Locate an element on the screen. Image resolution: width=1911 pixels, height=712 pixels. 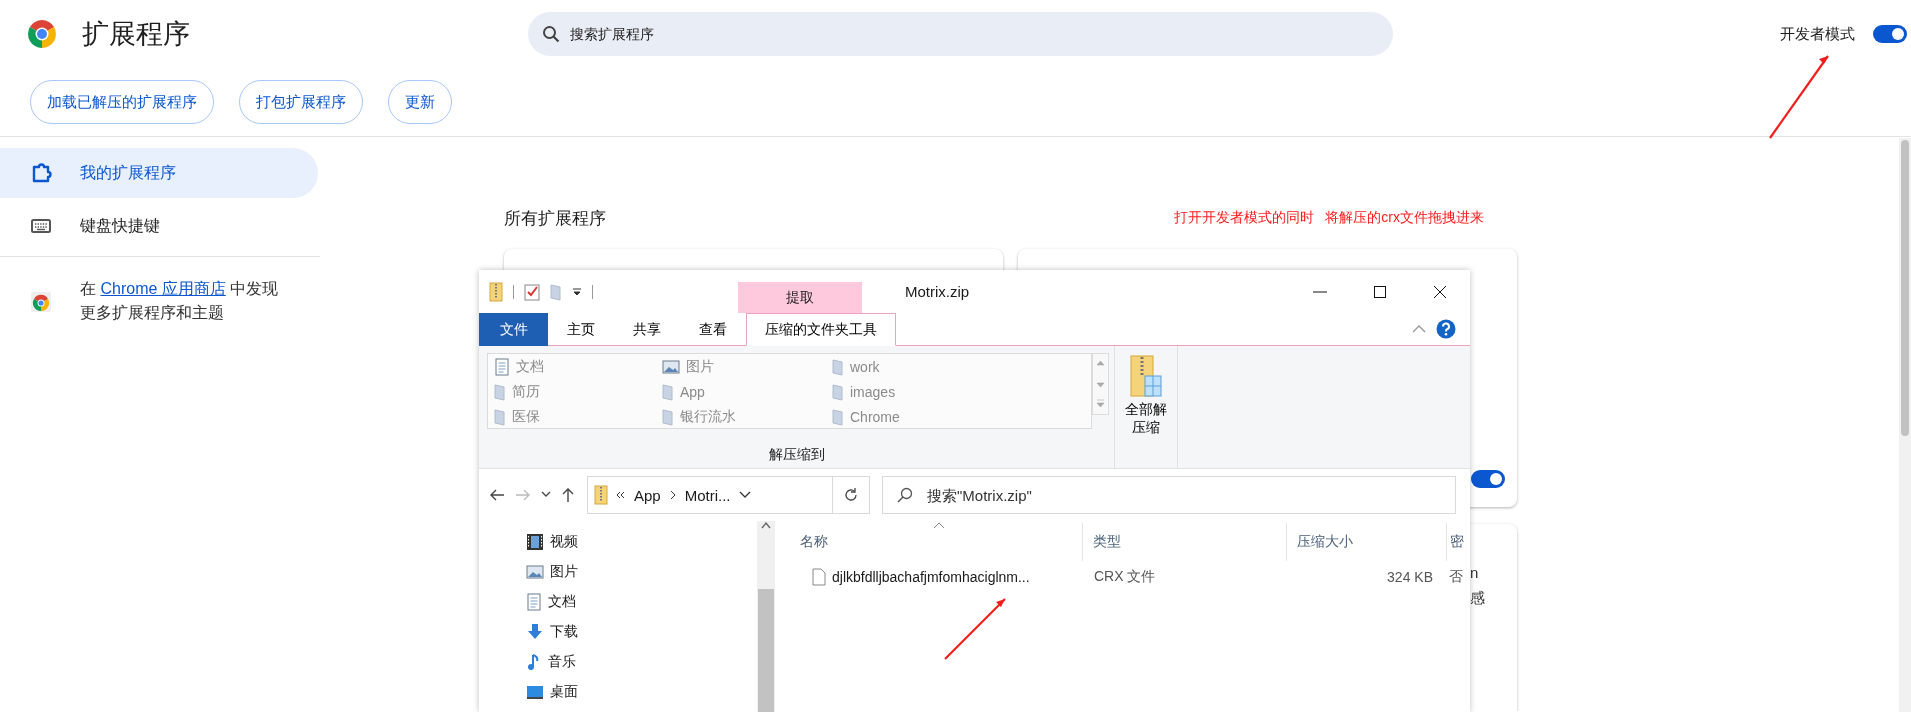
sidebar-item: 键盘快捷键 is located at coordinates (159, 226).